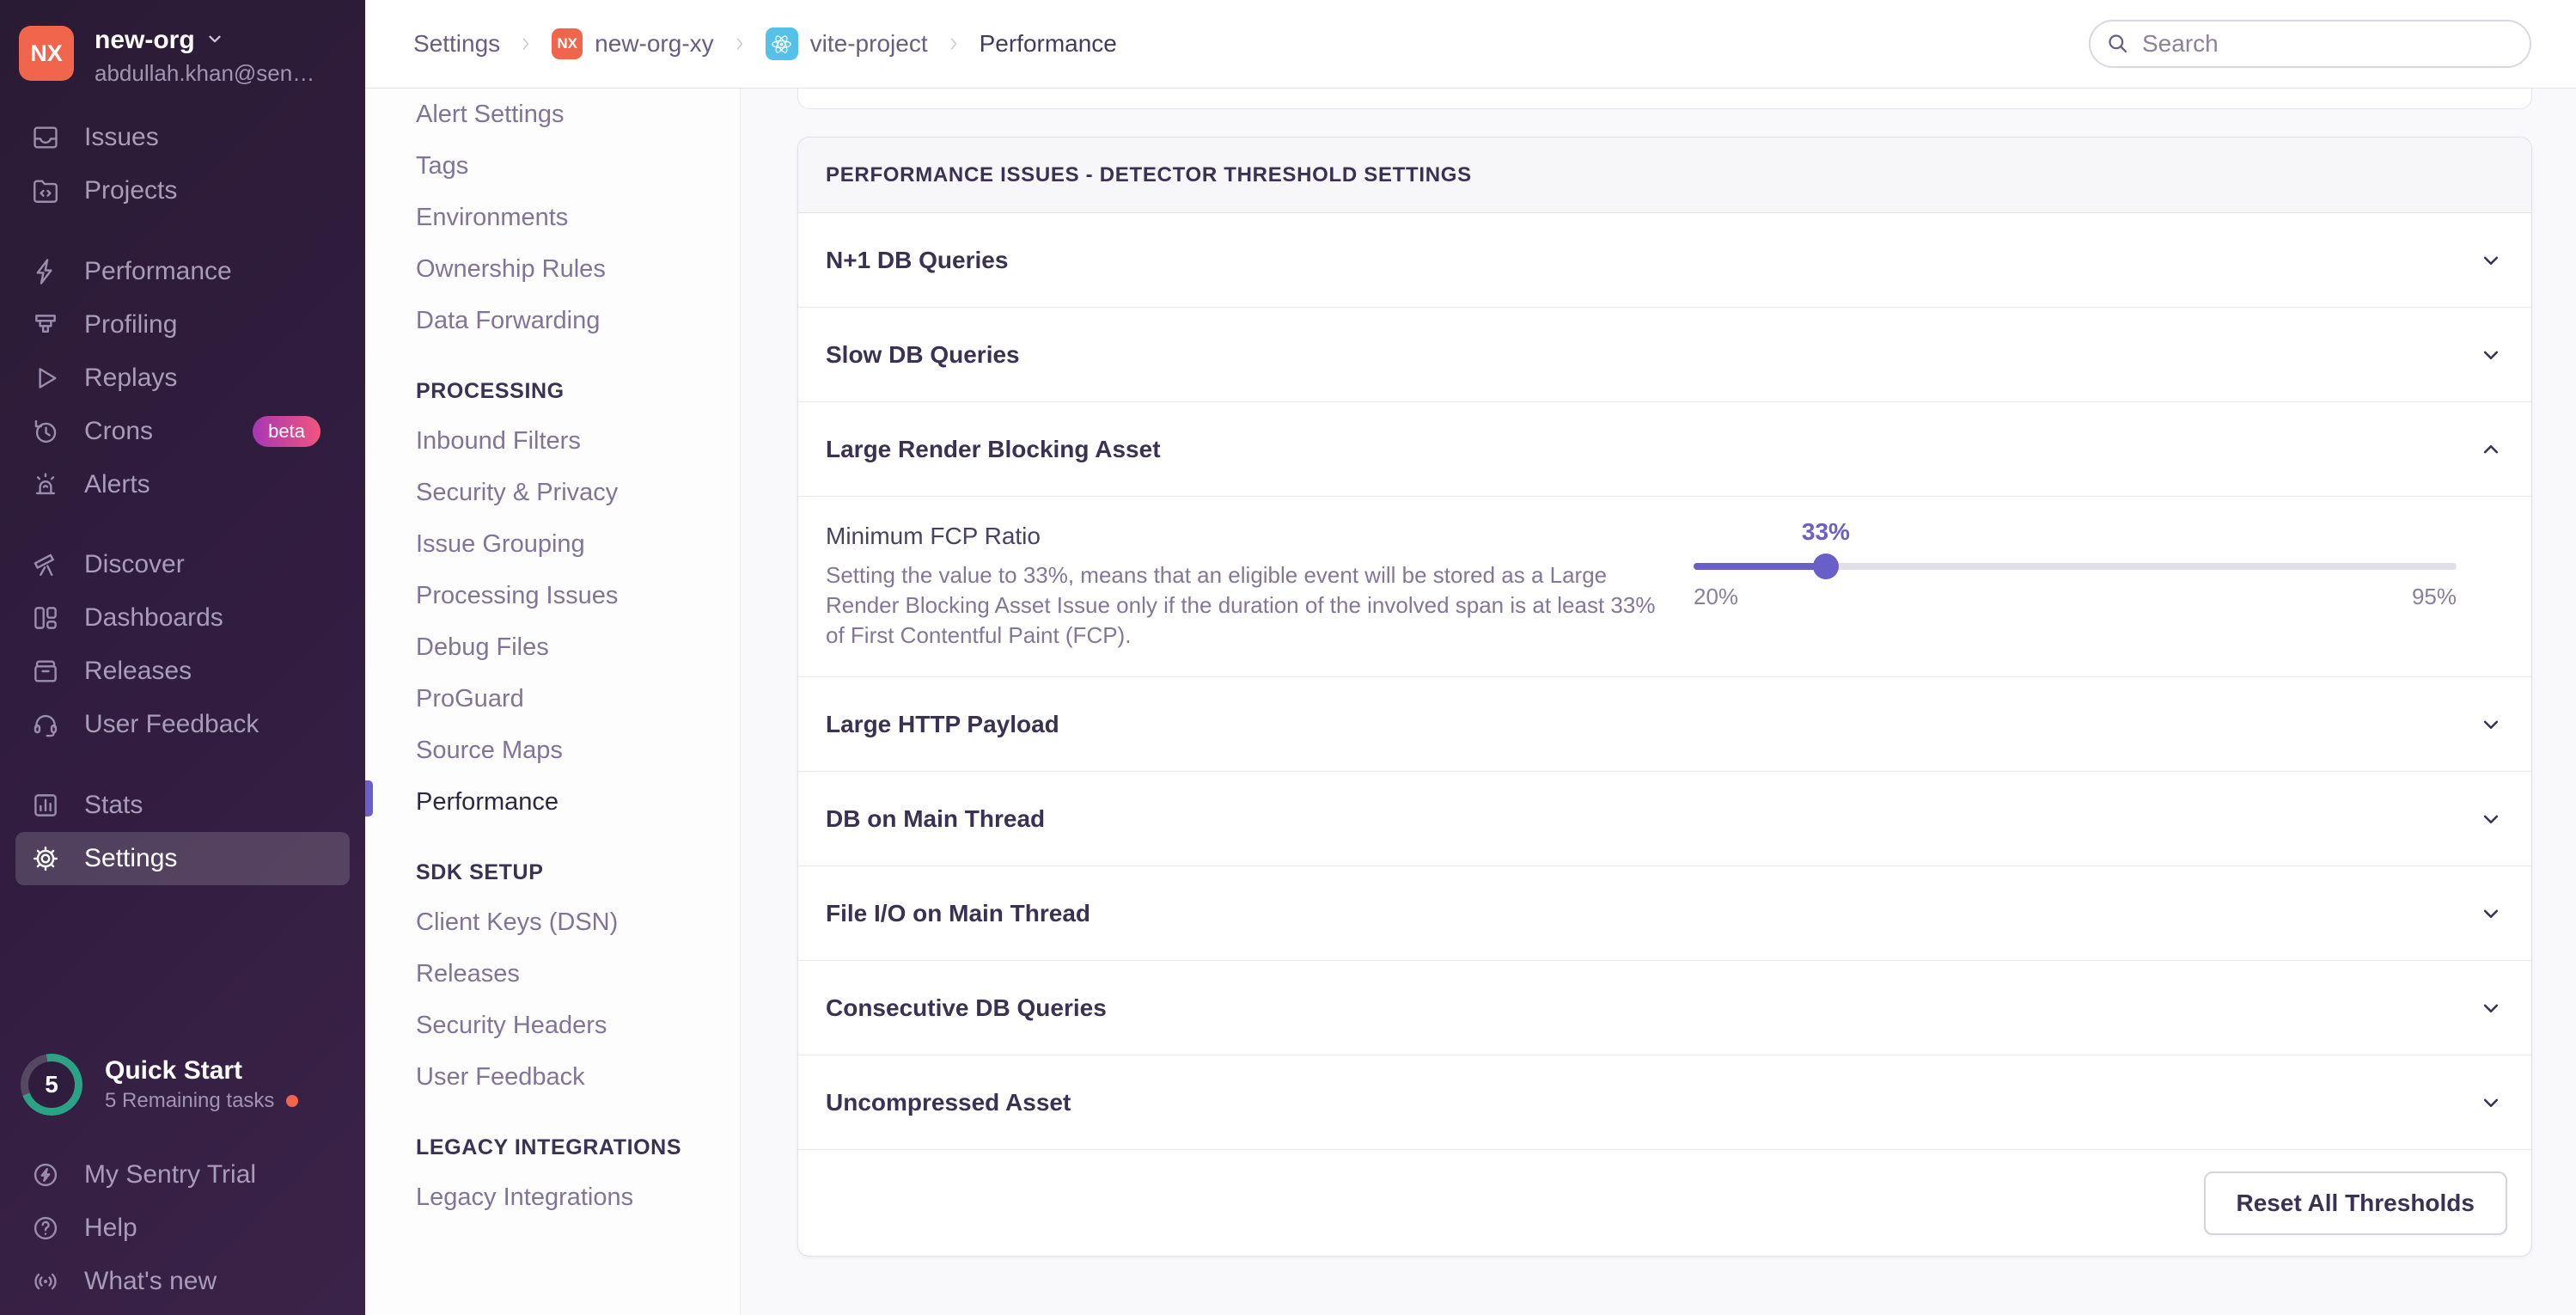 The image size is (2576, 1315). I want to click on sidebar-item-help: Help, so click(182, 1228).